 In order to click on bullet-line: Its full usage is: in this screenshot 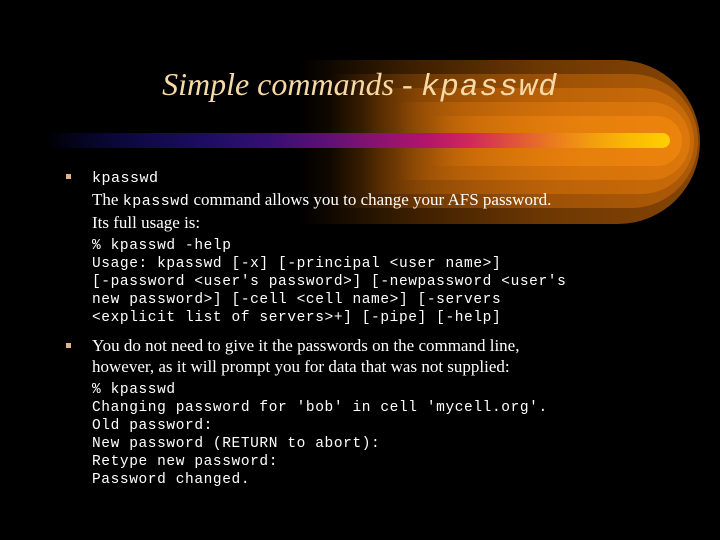, I will do `click(146, 222)`.